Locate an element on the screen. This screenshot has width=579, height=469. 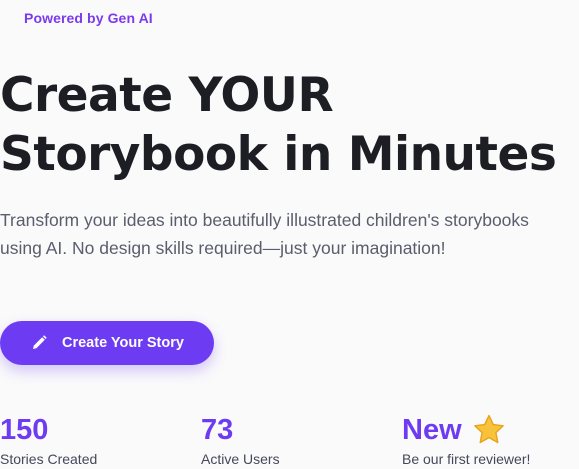
hero-title-line-2: Storybook in Minutes is located at coordinates (278, 154).